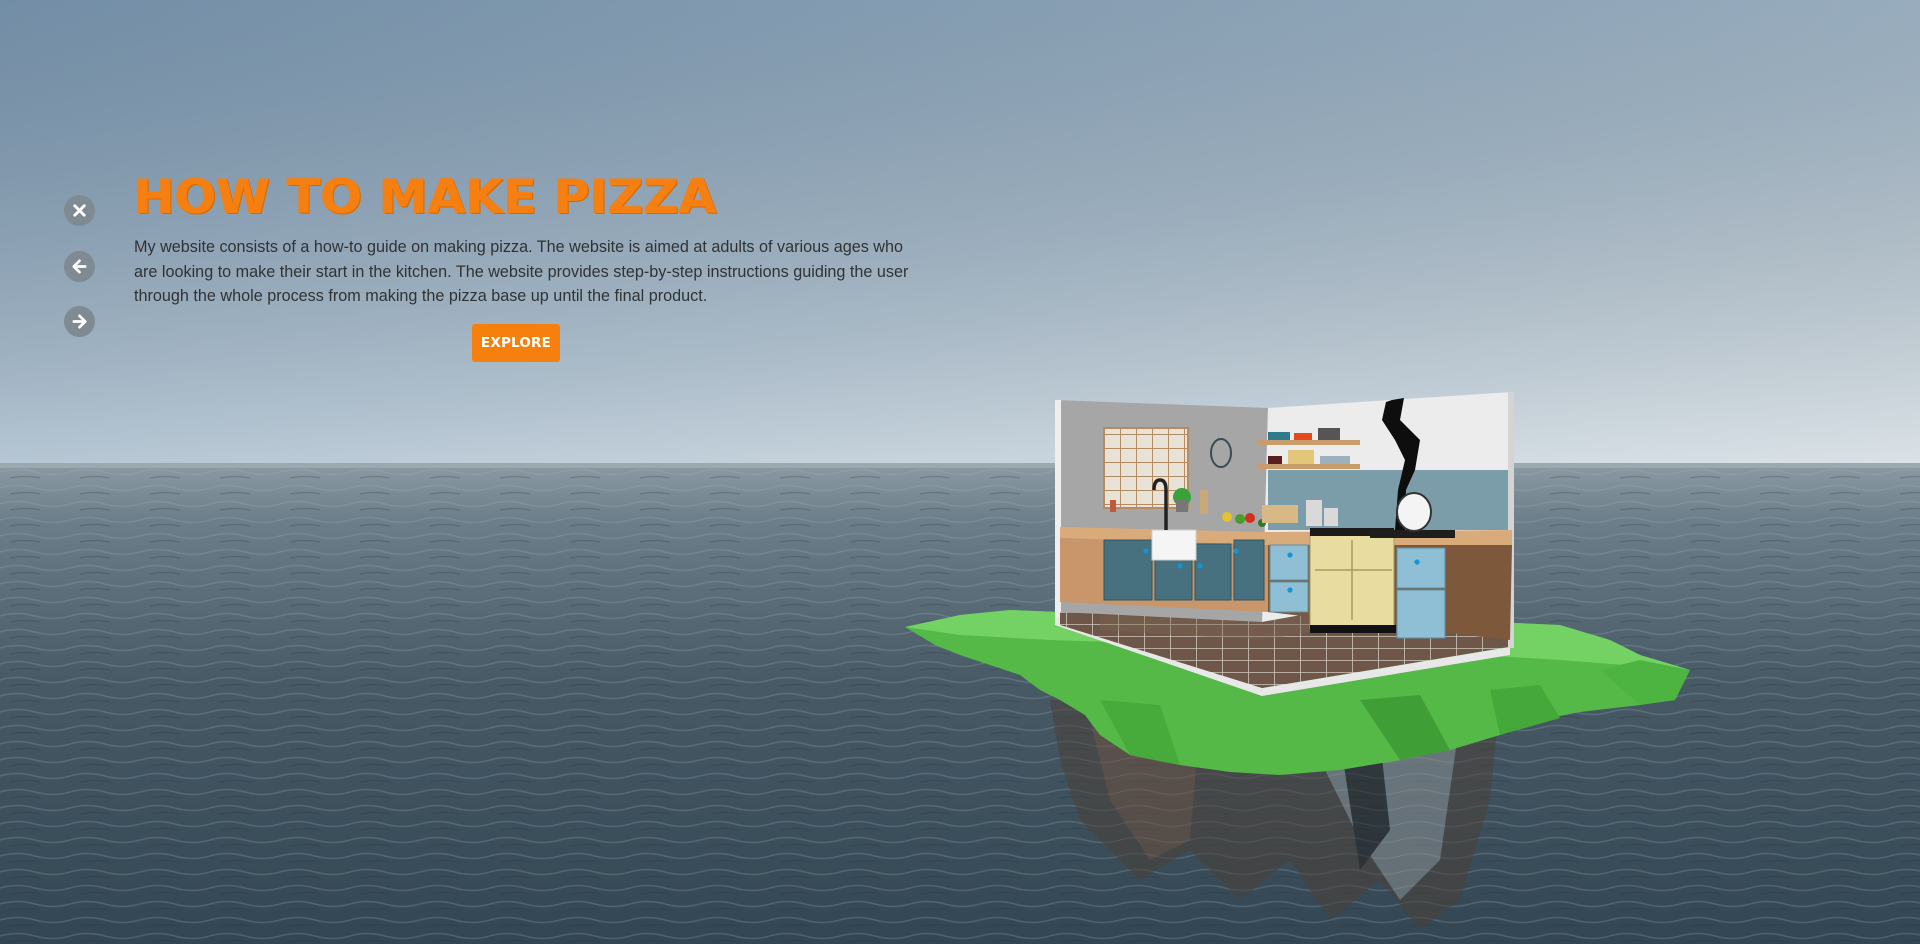 The width and height of the screenshot is (1920, 944). Describe the element at coordinates (516, 343) in the screenshot. I see `explore-button: EXPLORE` at that location.